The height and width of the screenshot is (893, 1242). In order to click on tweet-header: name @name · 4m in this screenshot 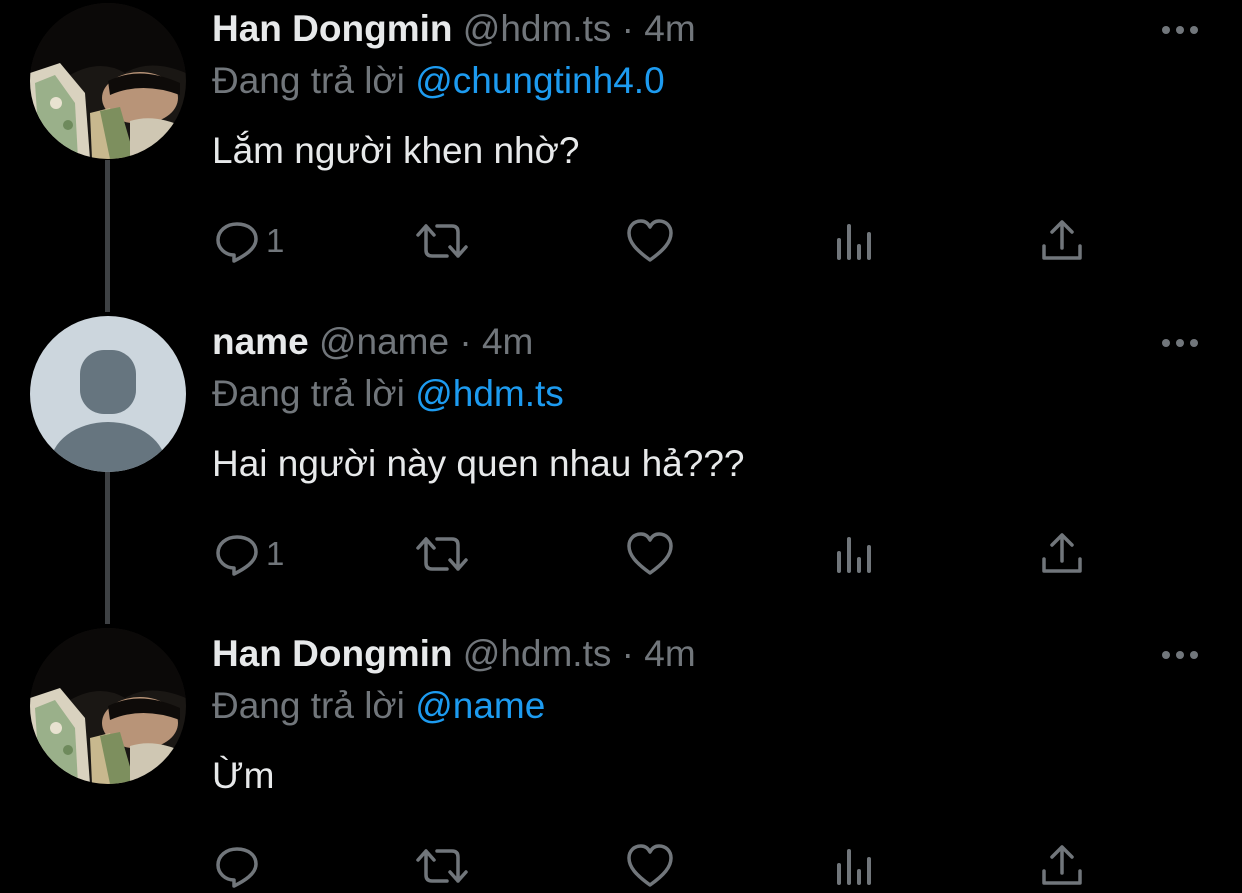, I will do `click(372, 342)`.